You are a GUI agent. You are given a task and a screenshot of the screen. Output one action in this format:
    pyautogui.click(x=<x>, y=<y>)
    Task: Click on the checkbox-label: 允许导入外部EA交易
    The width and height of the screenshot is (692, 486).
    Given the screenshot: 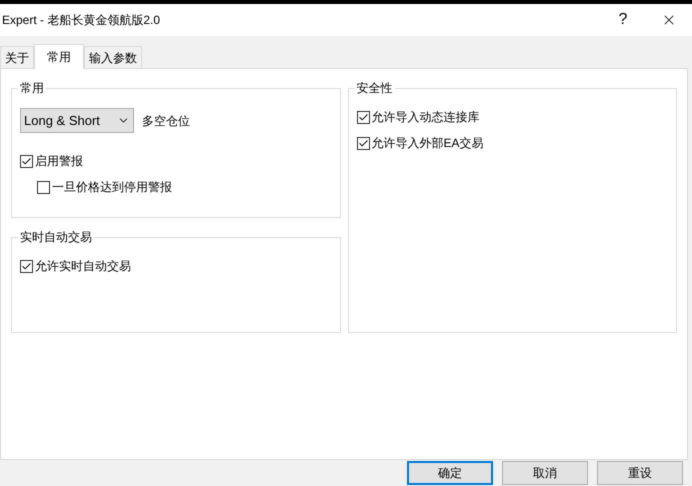 What is the action you would take?
    pyautogui.click(x=428, y=143)
    